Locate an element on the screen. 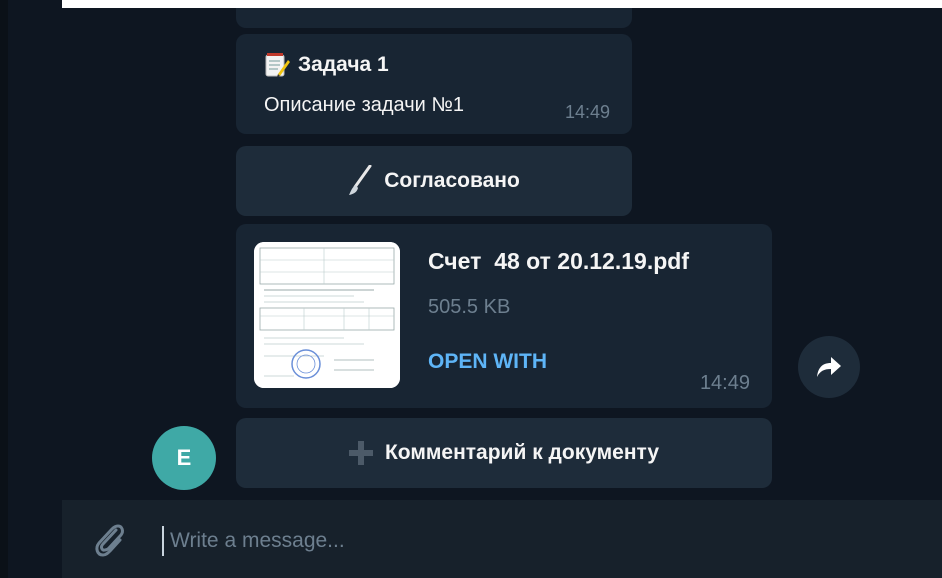 Image resolution: width=942 pixels, height=578 pixels. forward-button is located at coordinates (829, 367).